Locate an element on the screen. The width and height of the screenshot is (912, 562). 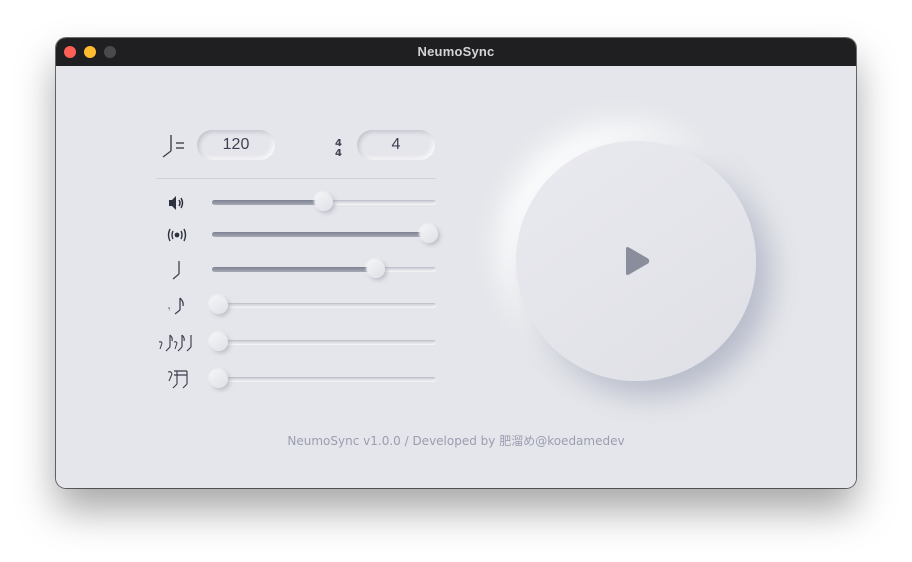
sixteenth-note-slider-thumb is located at coordinates (218, 379).